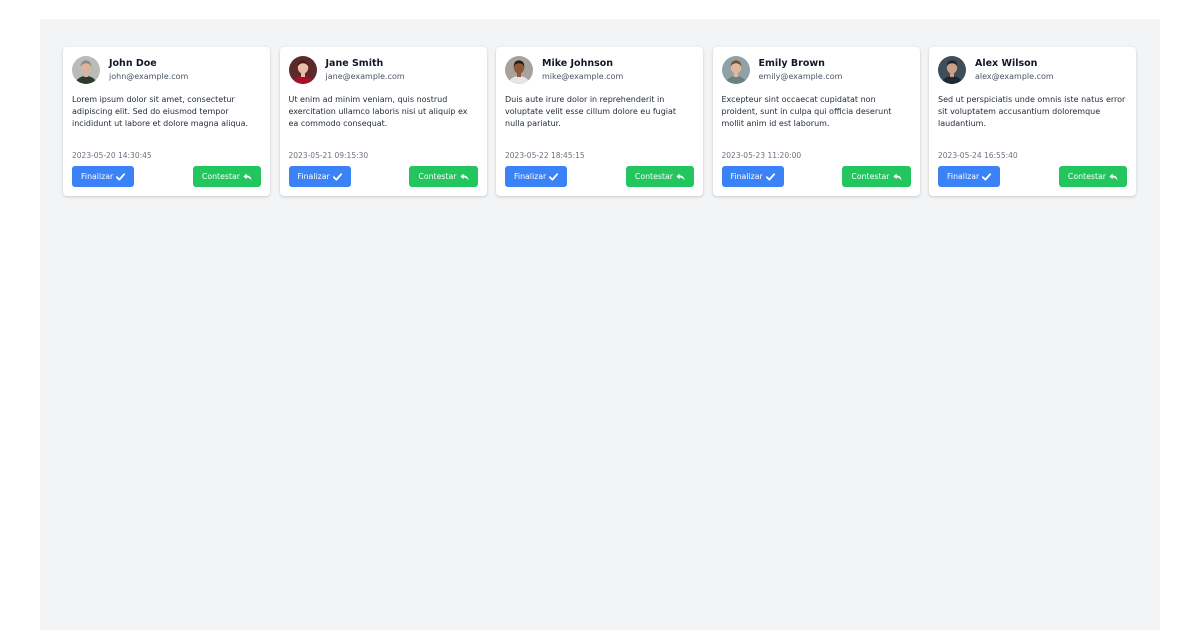  I want to click on card-header: Mike Johnson mike@example.com, so click(599, 70).